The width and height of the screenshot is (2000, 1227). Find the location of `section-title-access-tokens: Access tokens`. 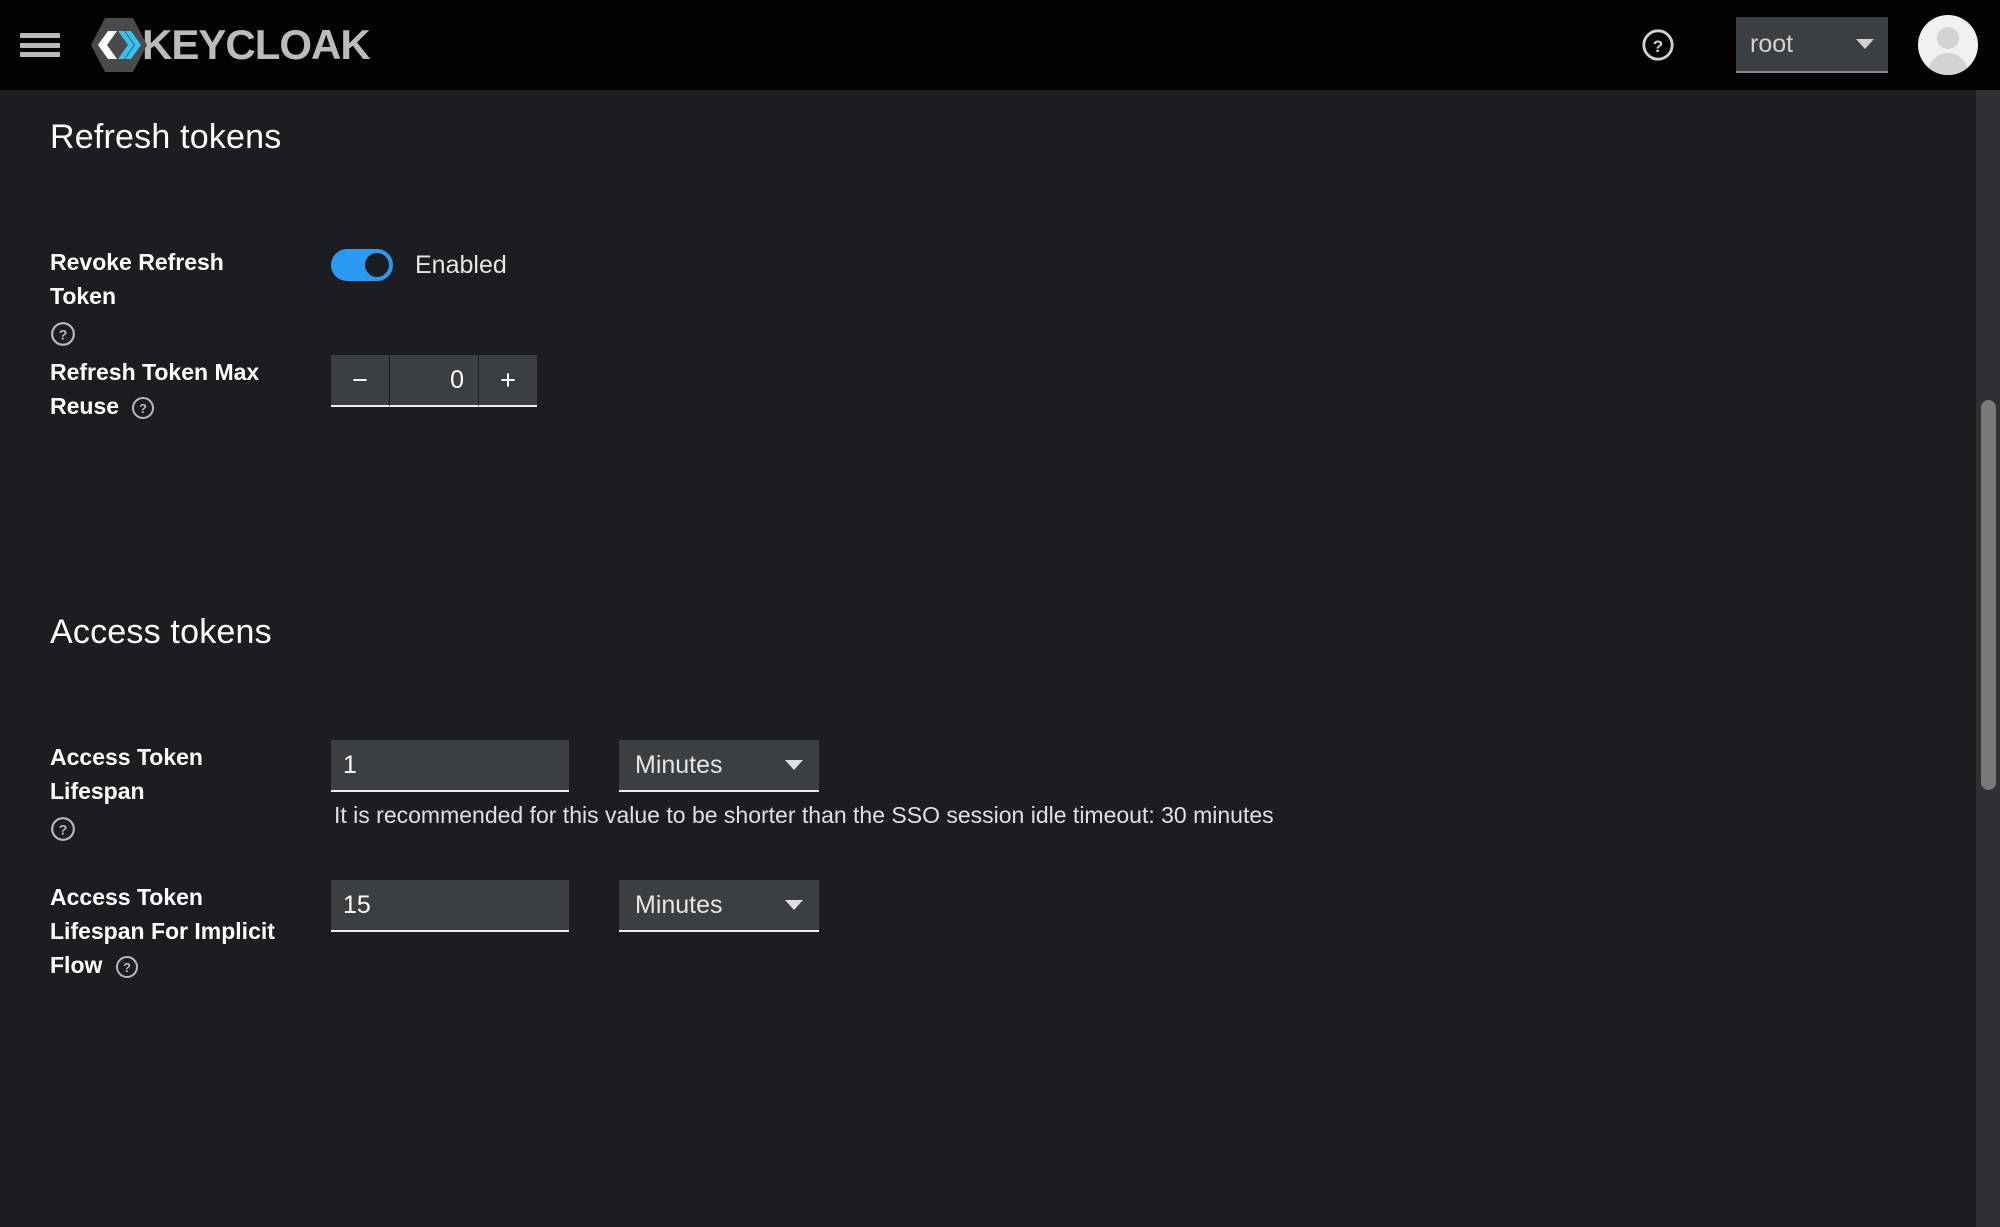

section-title-access-tokens: Access tokens is located at coordinates (161, 632).